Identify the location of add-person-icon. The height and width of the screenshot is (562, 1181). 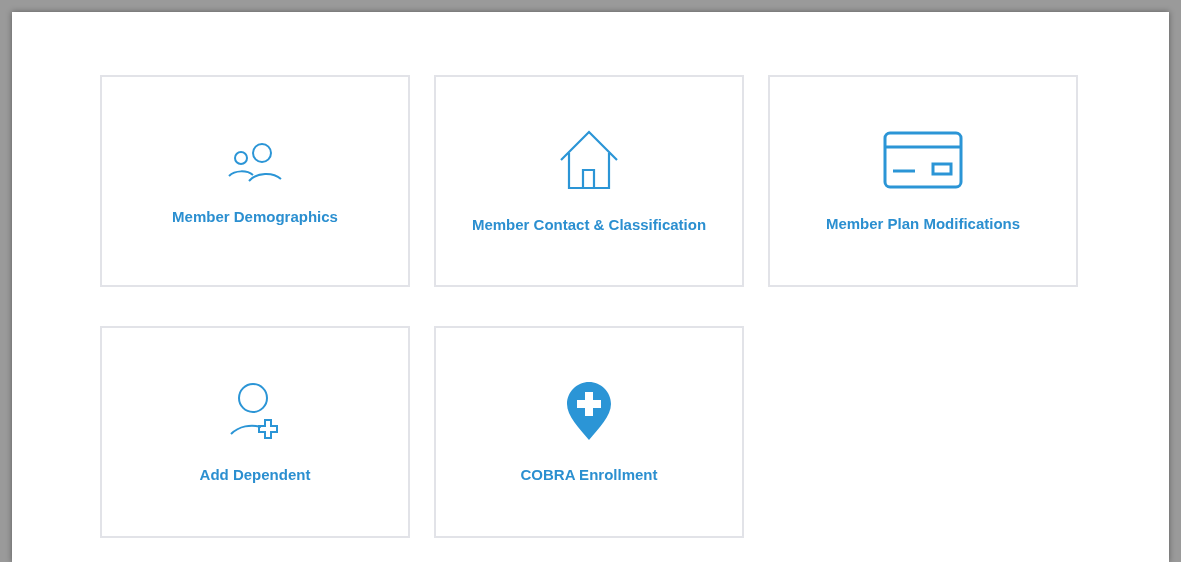
(255, 410).